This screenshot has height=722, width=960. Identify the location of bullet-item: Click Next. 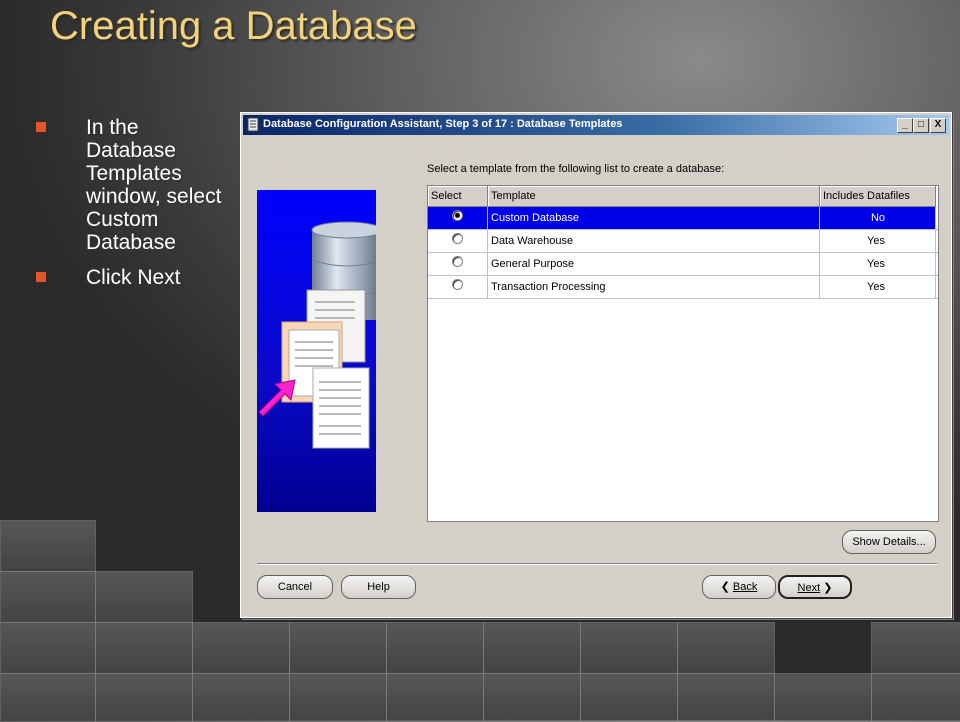
(129, 277).